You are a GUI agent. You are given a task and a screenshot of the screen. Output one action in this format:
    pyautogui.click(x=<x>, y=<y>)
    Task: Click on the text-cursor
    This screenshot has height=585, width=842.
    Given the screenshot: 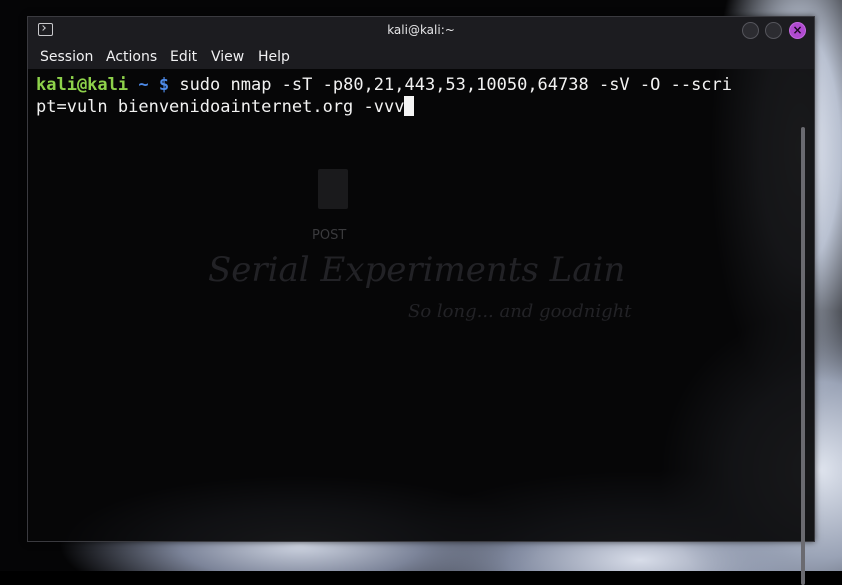 What is the action you would take?
    pyautogui.click(x=409, y=106)
    